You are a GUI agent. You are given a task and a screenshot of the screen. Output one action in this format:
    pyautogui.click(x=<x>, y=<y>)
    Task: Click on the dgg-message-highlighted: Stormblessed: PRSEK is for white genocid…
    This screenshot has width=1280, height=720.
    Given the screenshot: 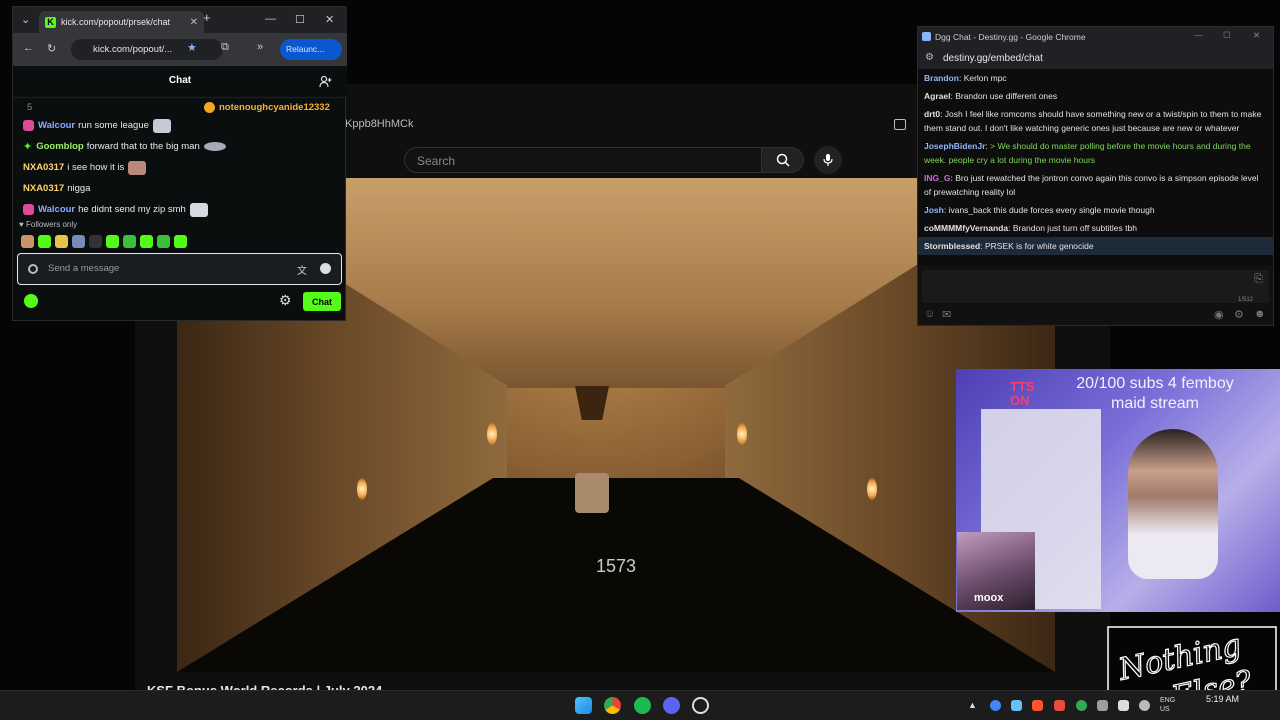 What is the action you would take?
    pyautogui.click(x=1095, y=246)
    